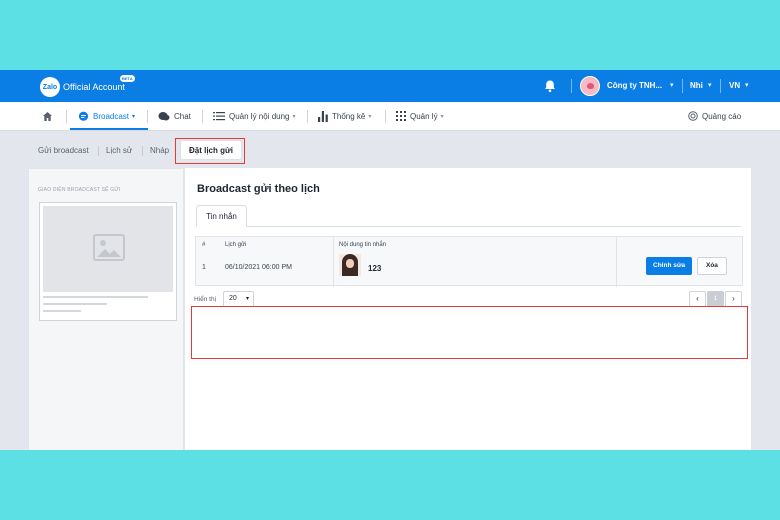  I want to click on avatar, so click(590, 86).